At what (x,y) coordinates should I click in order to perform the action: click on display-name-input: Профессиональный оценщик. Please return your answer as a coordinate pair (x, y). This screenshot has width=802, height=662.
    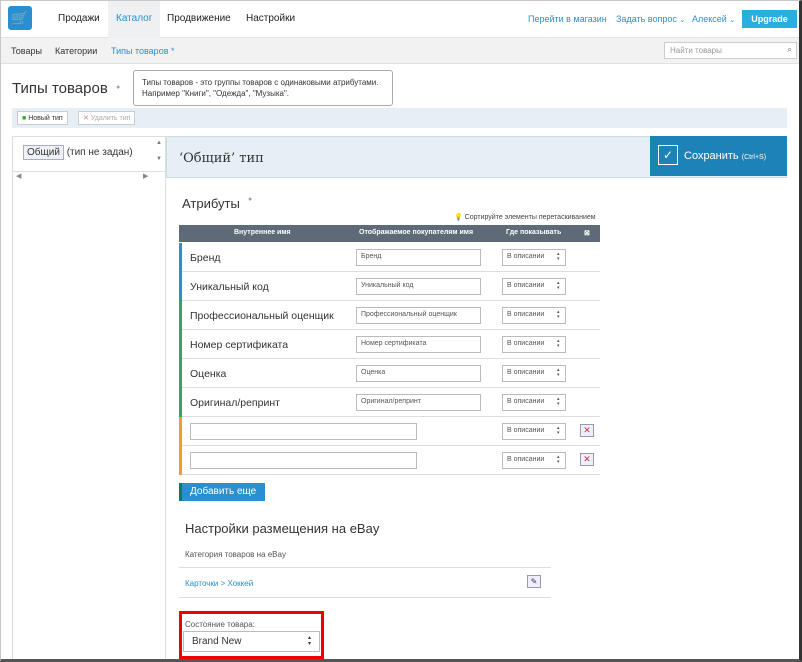
    Looking at the image, I should click on (418, 315).